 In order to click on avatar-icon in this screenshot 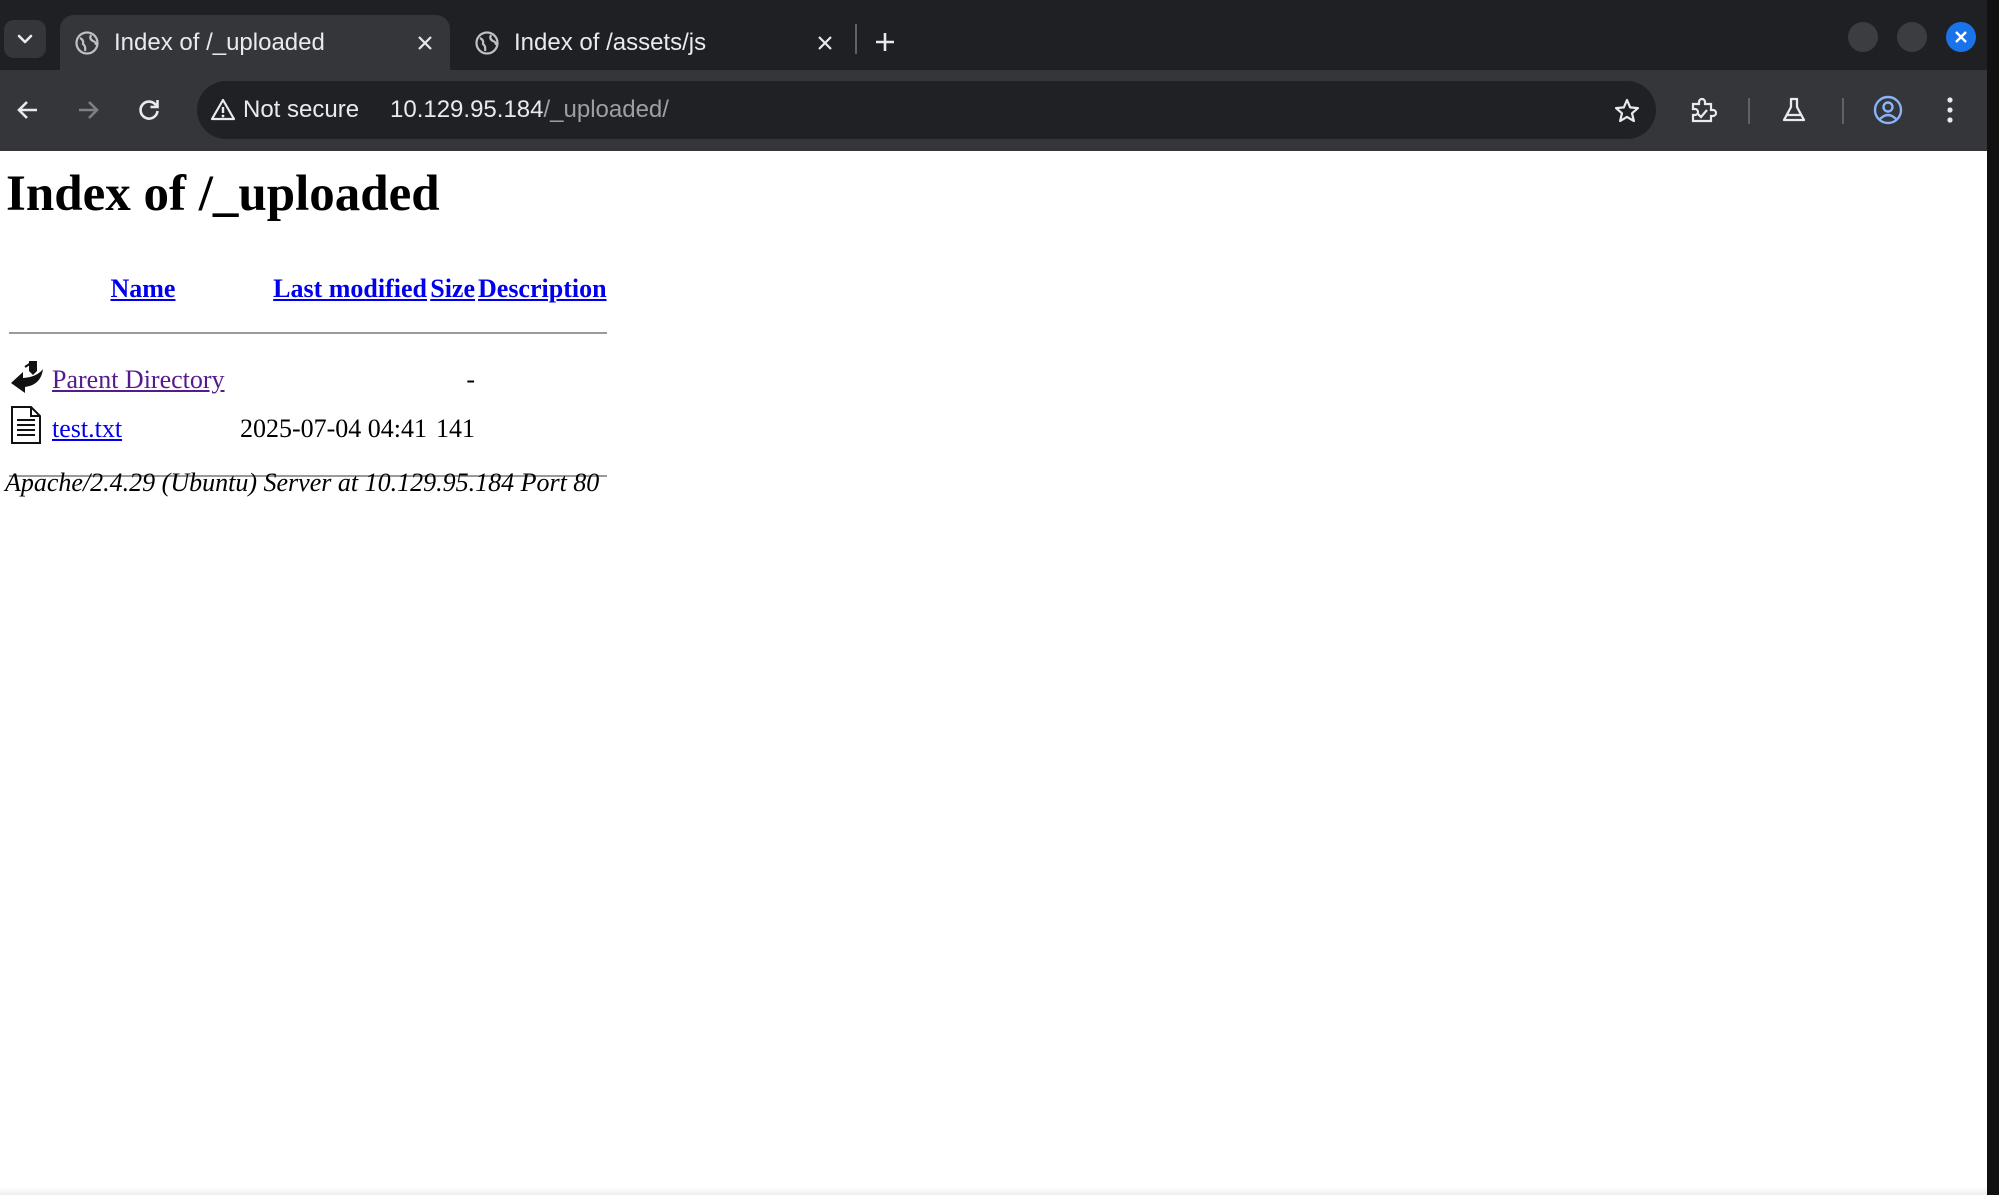, I will do `click(1888, 110)`.